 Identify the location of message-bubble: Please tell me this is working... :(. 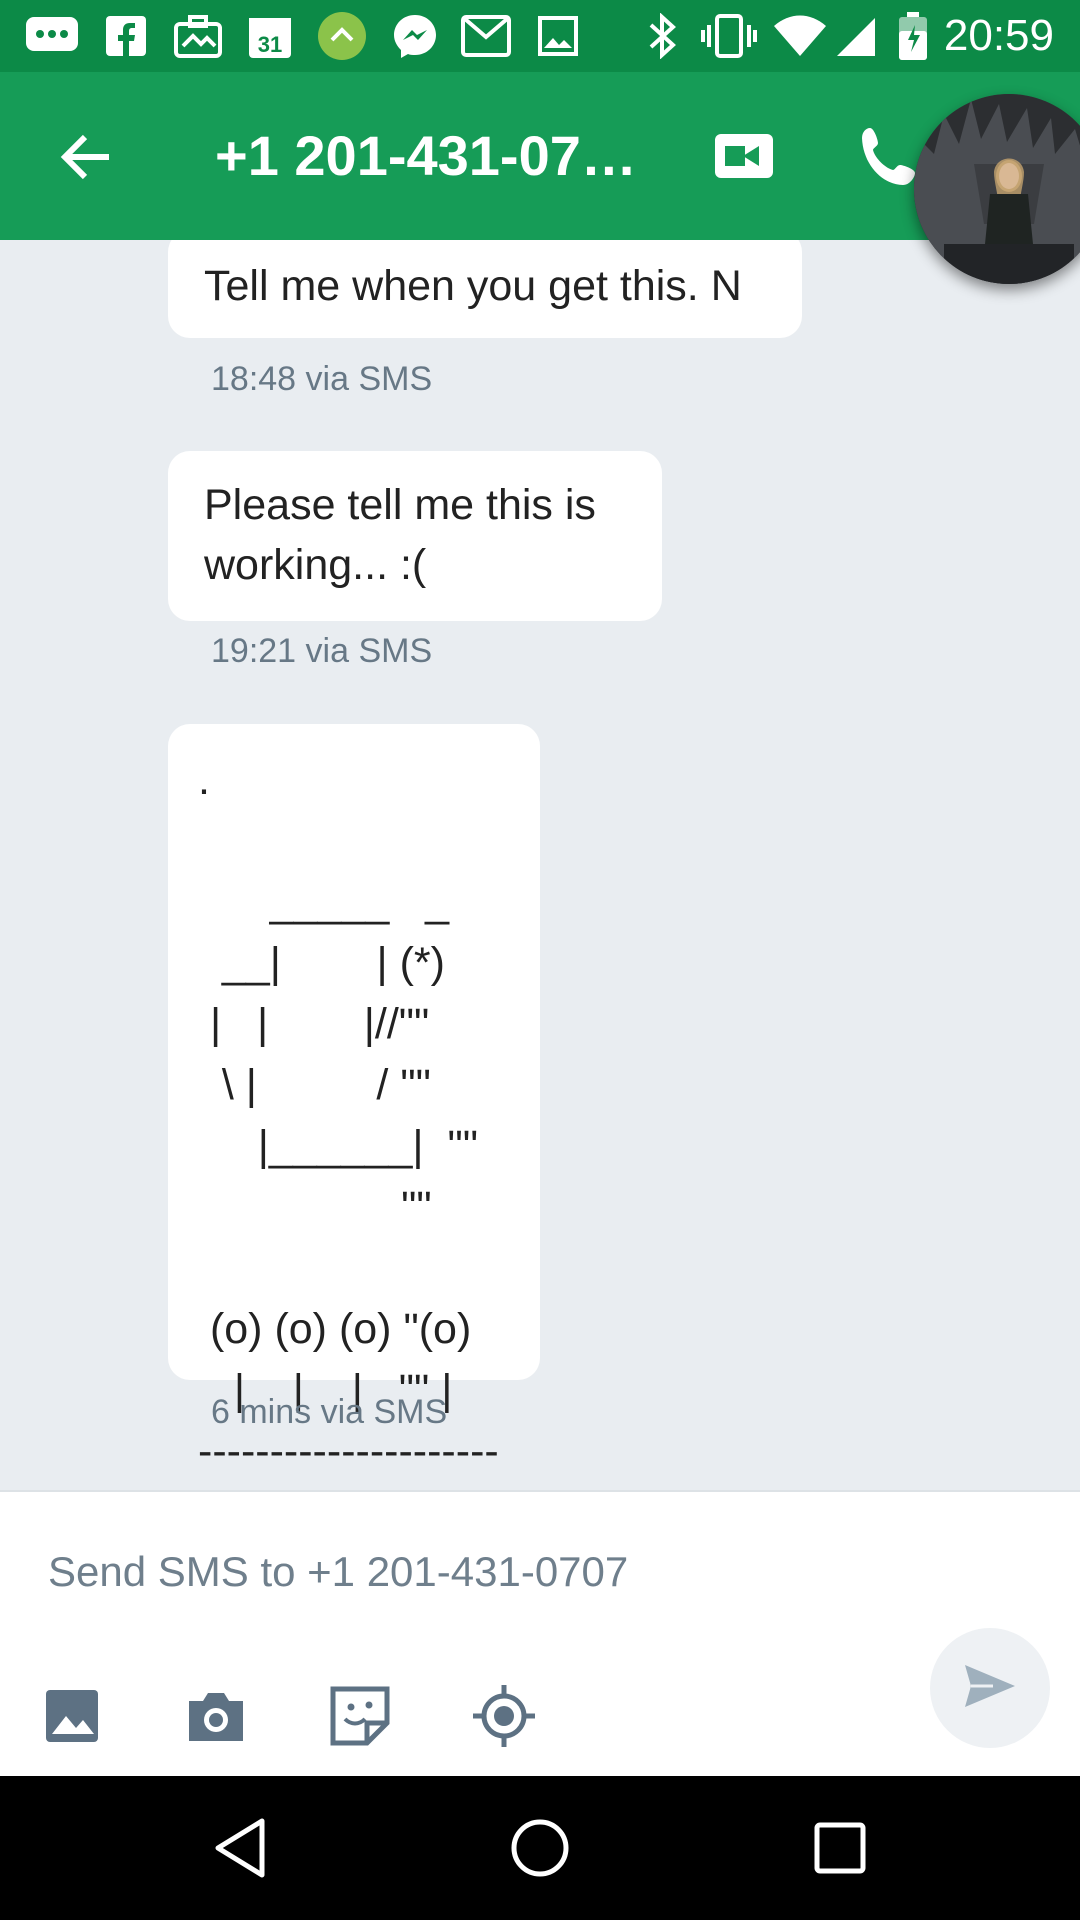
(415, 536).